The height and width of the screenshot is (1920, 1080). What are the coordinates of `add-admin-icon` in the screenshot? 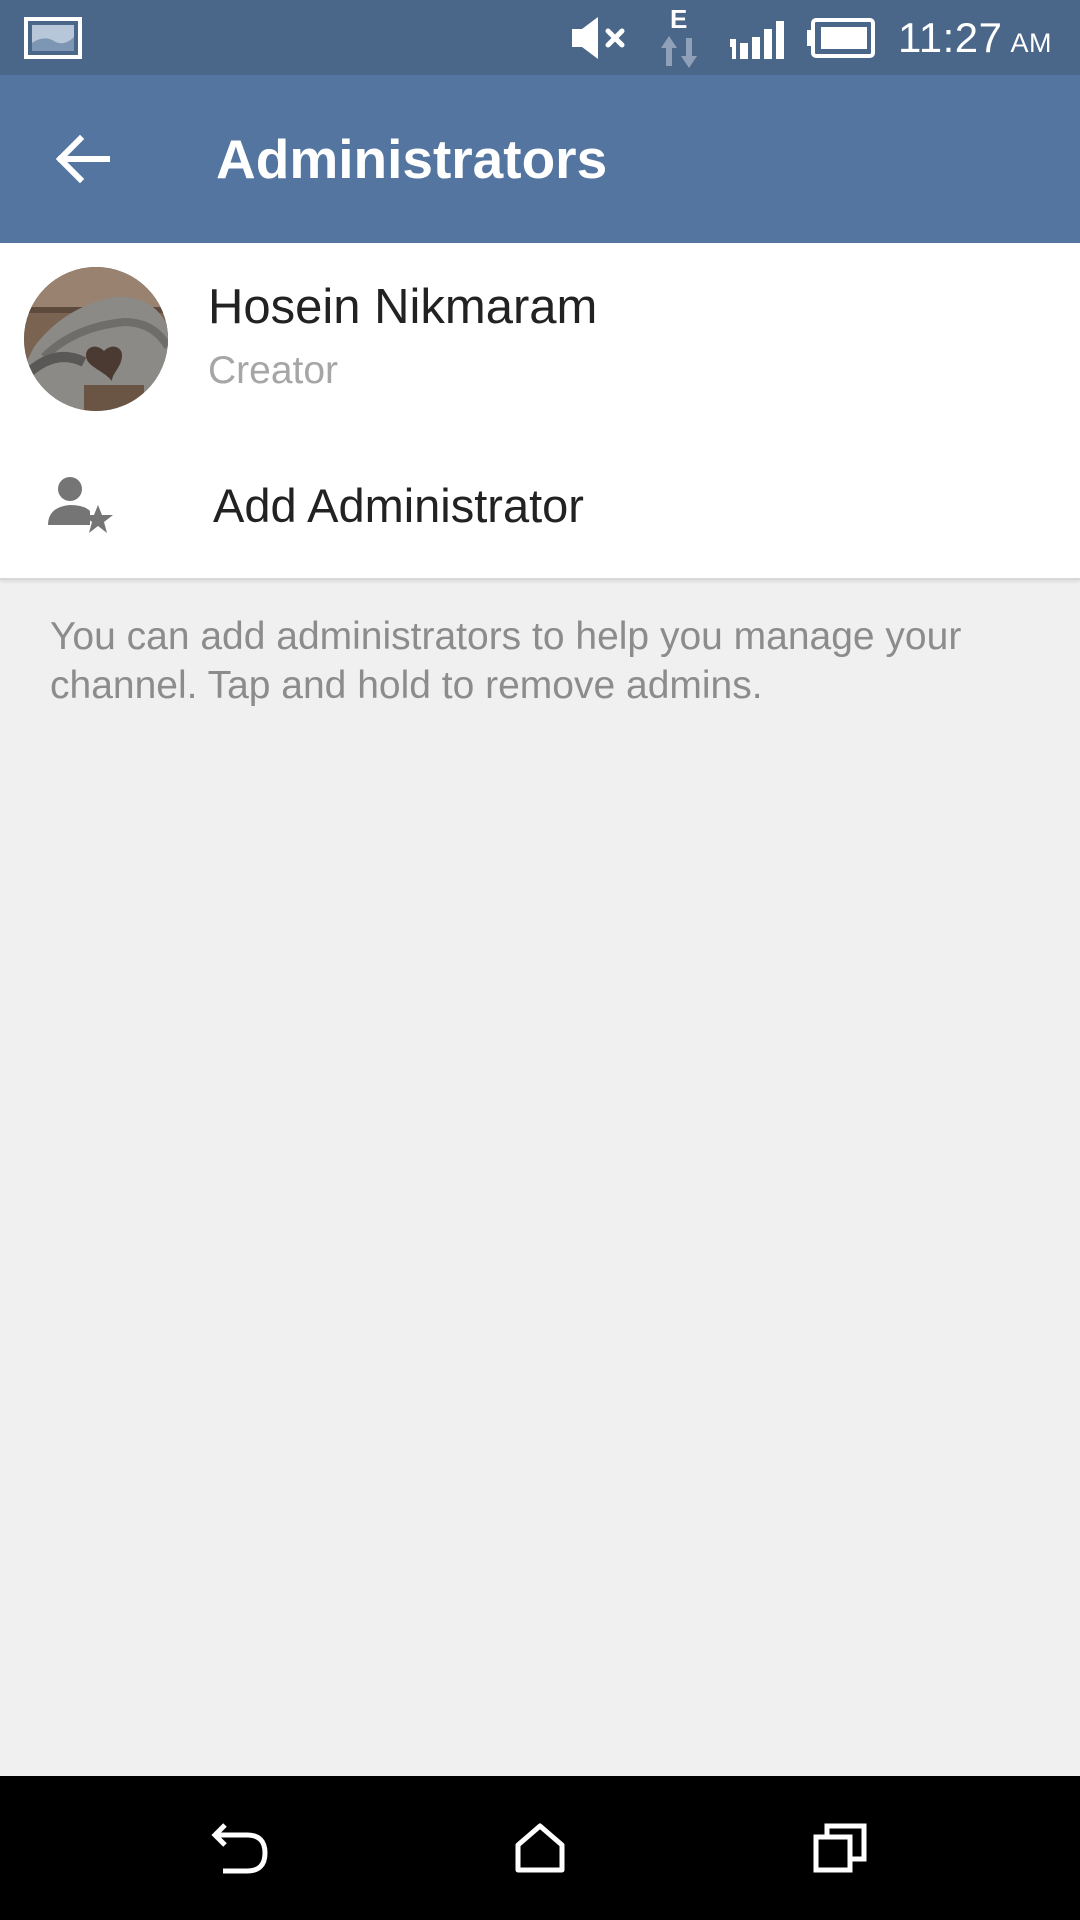 It's located at (83, 506).